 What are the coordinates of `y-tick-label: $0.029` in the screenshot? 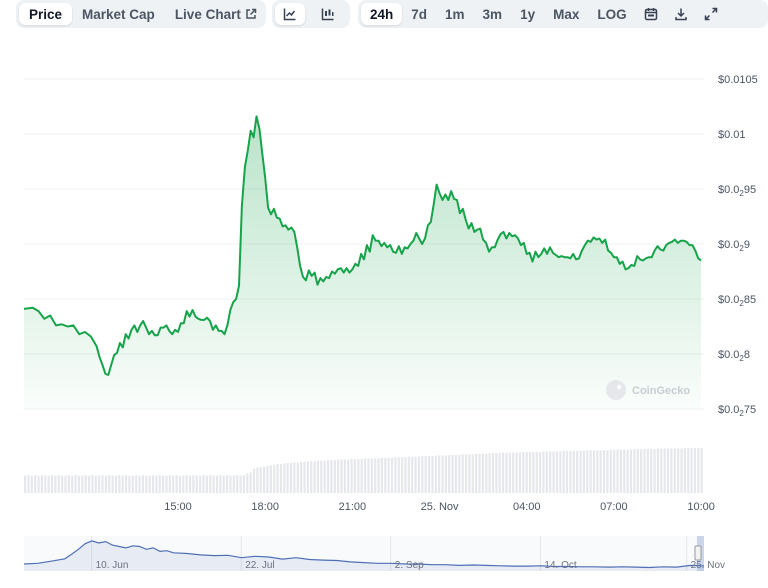 It's located at (734, 246).